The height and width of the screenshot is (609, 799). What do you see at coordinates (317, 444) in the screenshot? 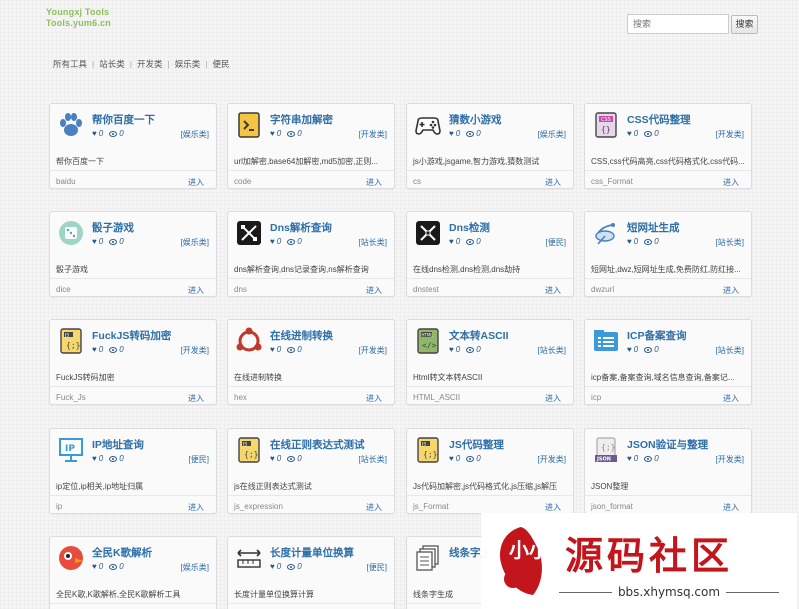
I see `tool-title: 在线正则表达式测试` at bounding box center [317, 444].